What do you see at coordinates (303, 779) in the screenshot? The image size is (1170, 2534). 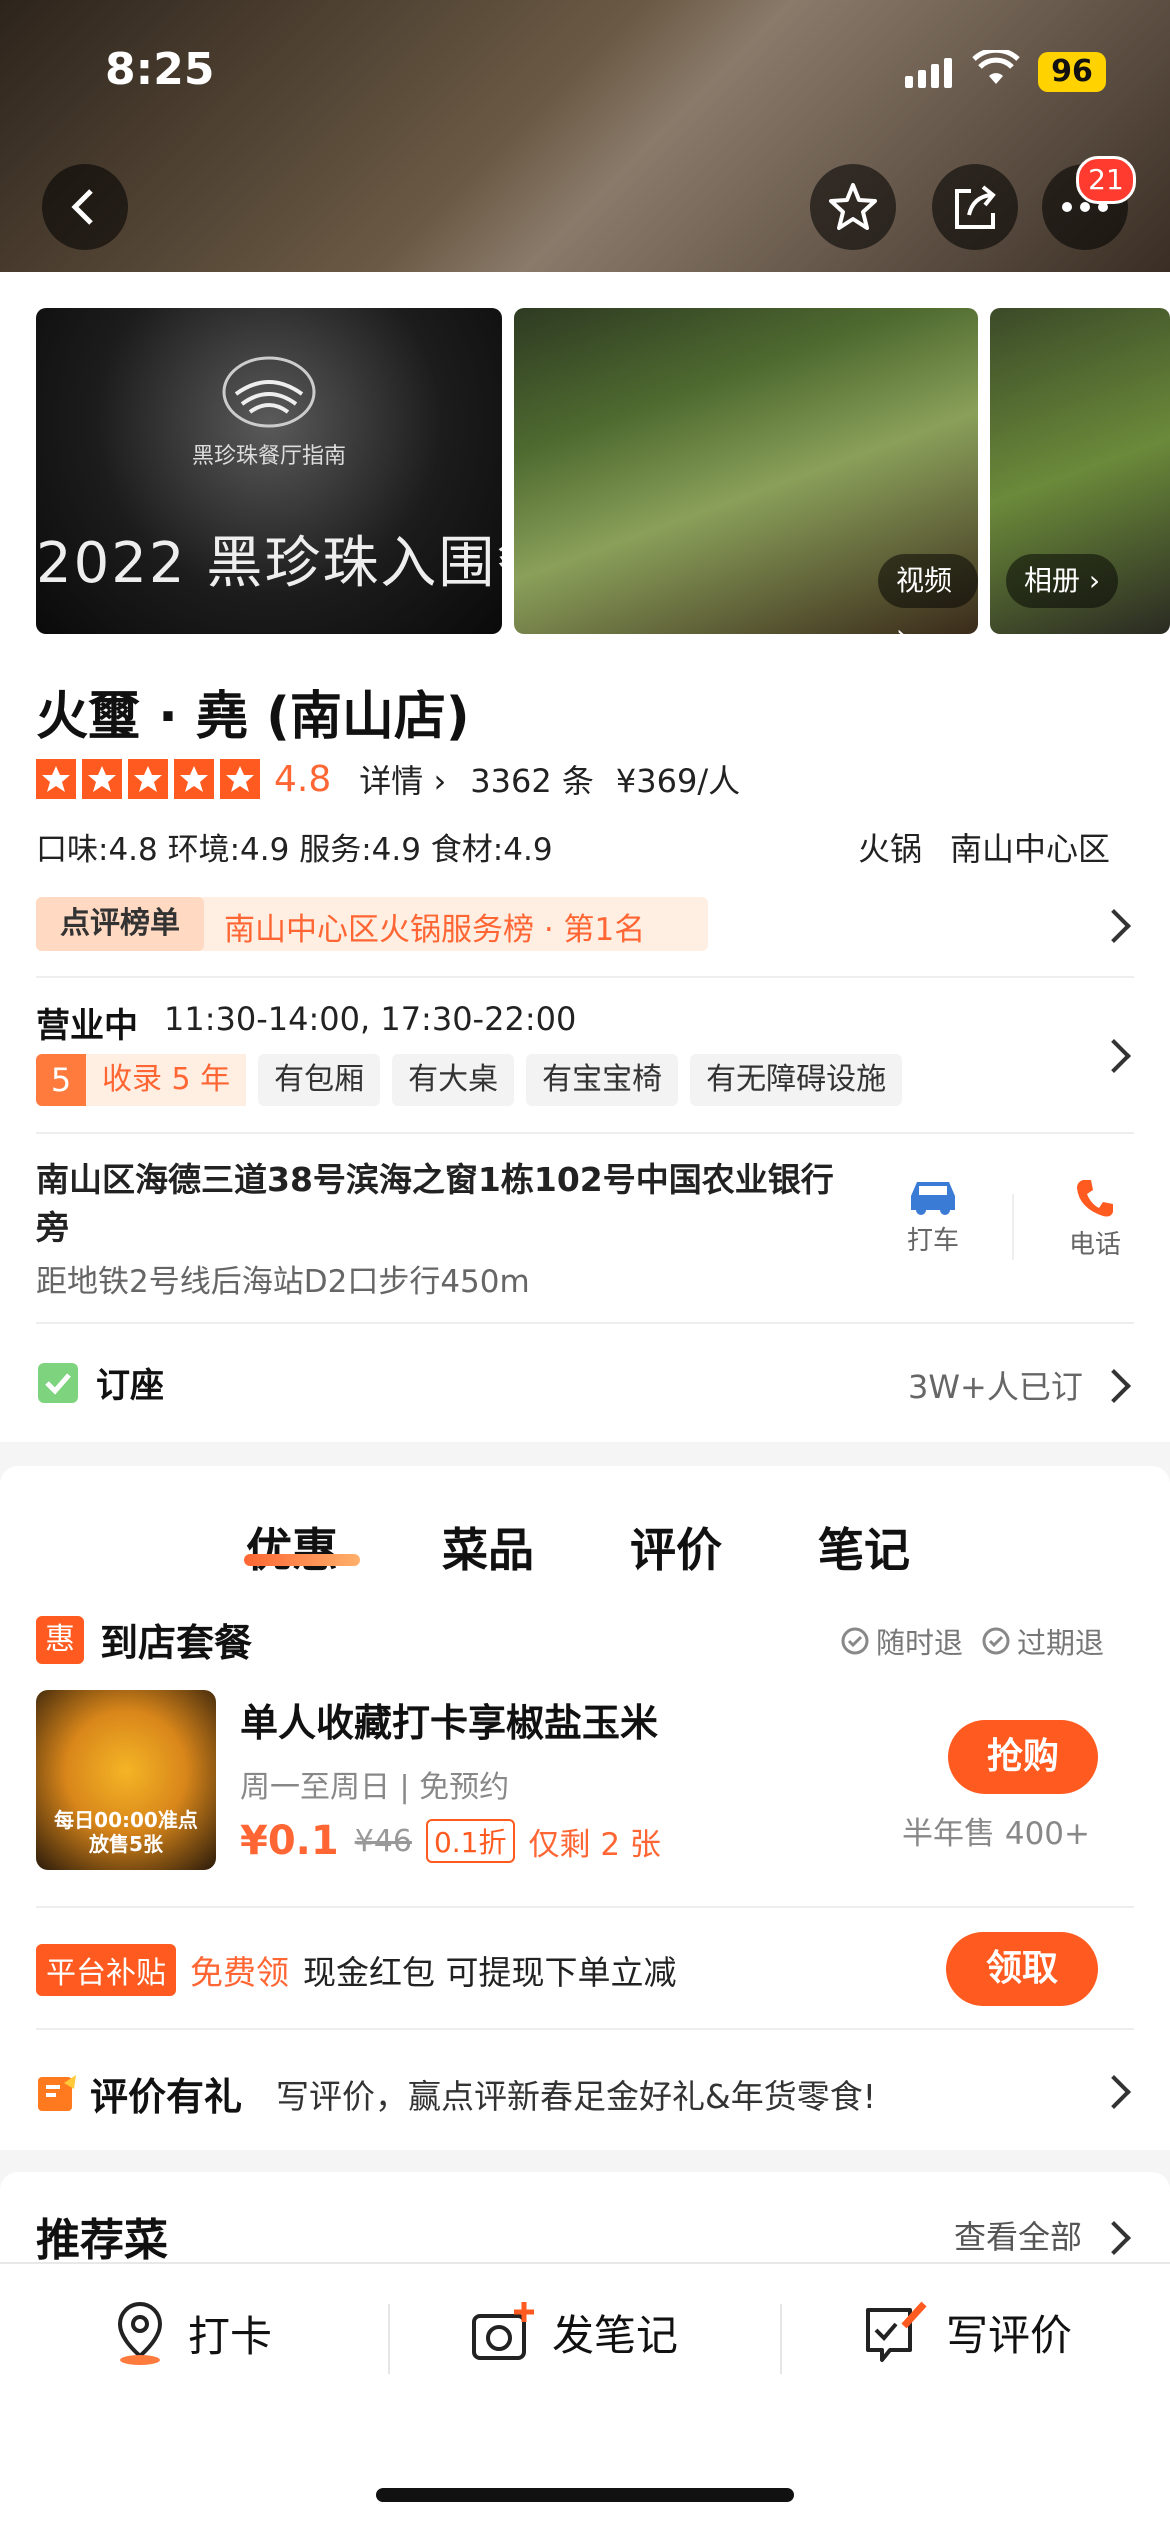 I see `rating-score: 4.8` at bounding box center [303, 779].